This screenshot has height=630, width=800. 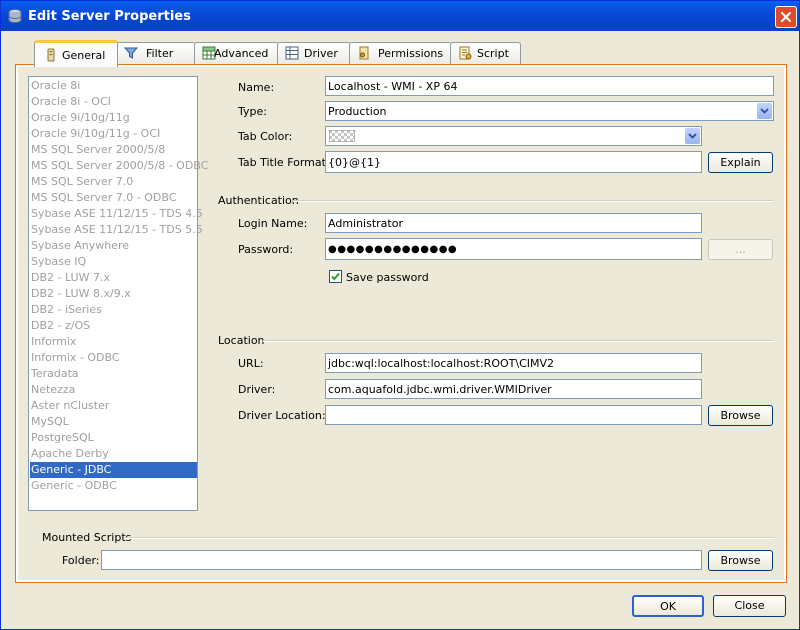 I want to click on server-list-item: MS SQL Server 7.0, so click(x=113, y=182).